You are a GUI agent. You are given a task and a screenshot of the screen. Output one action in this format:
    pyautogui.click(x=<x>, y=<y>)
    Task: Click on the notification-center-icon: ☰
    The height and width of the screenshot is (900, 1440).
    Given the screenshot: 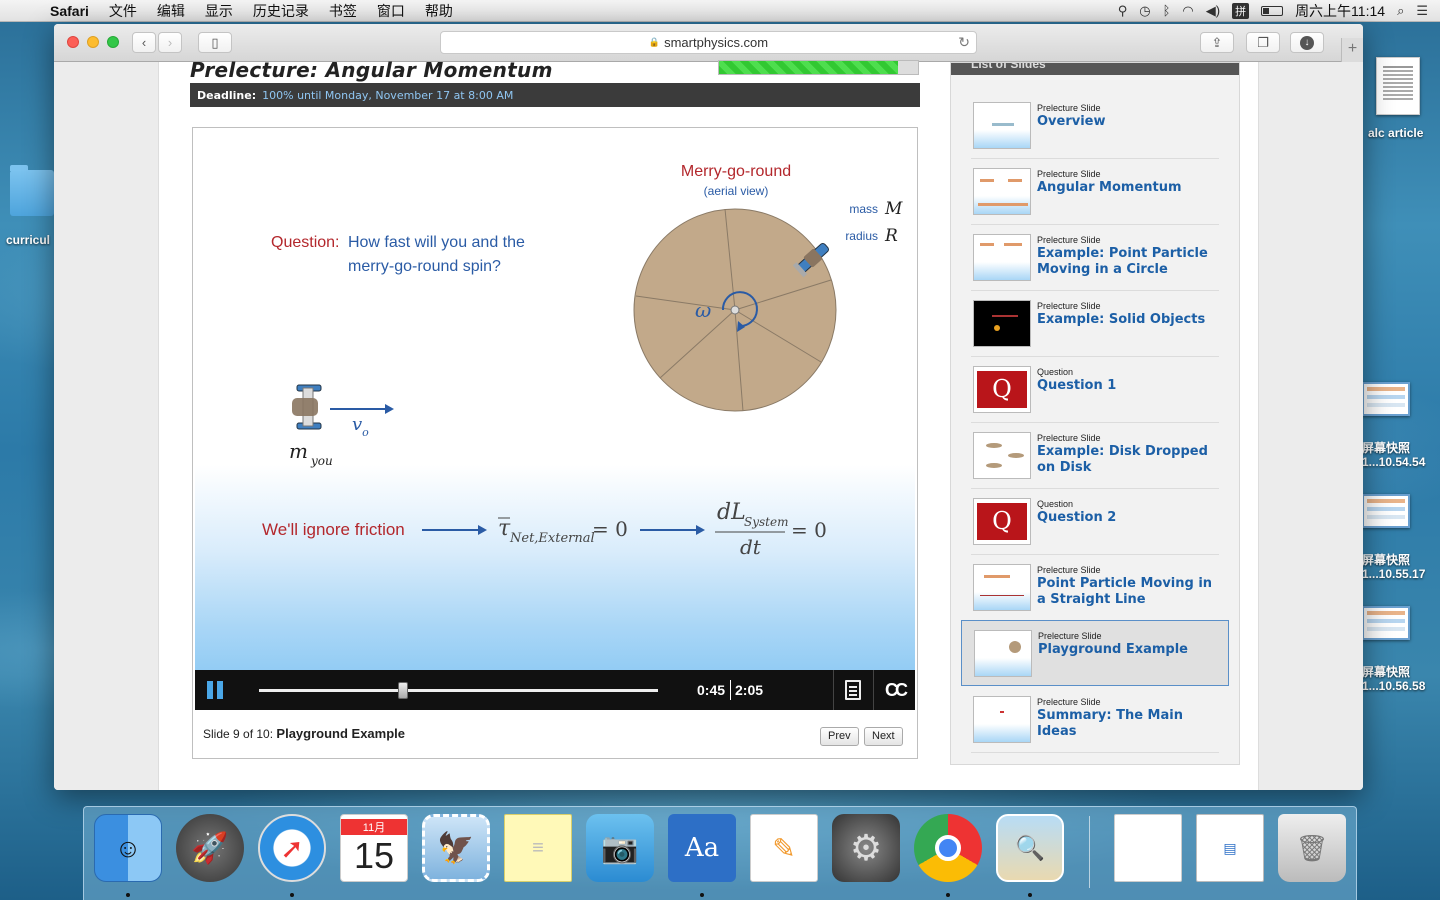 What is the action you would take?
    pyautogui.click(x=1422, y=11)
    